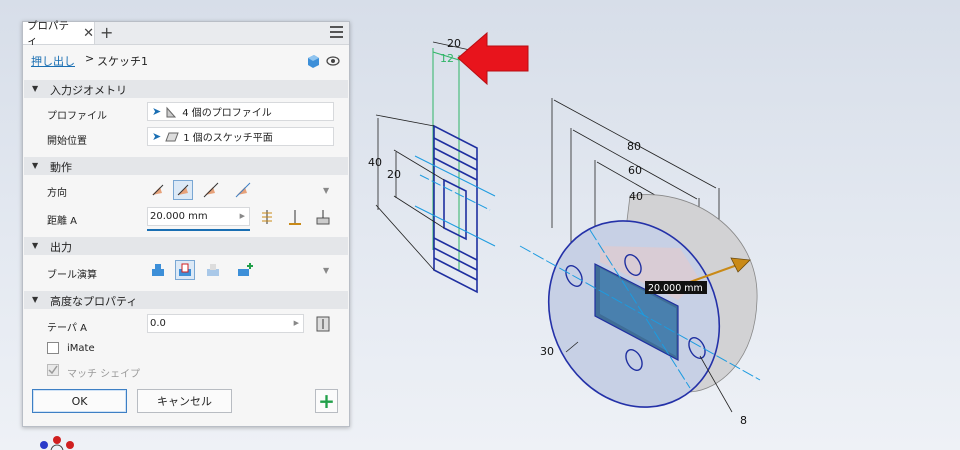  I want to click on boolean-join-icon, so click(158, 270).